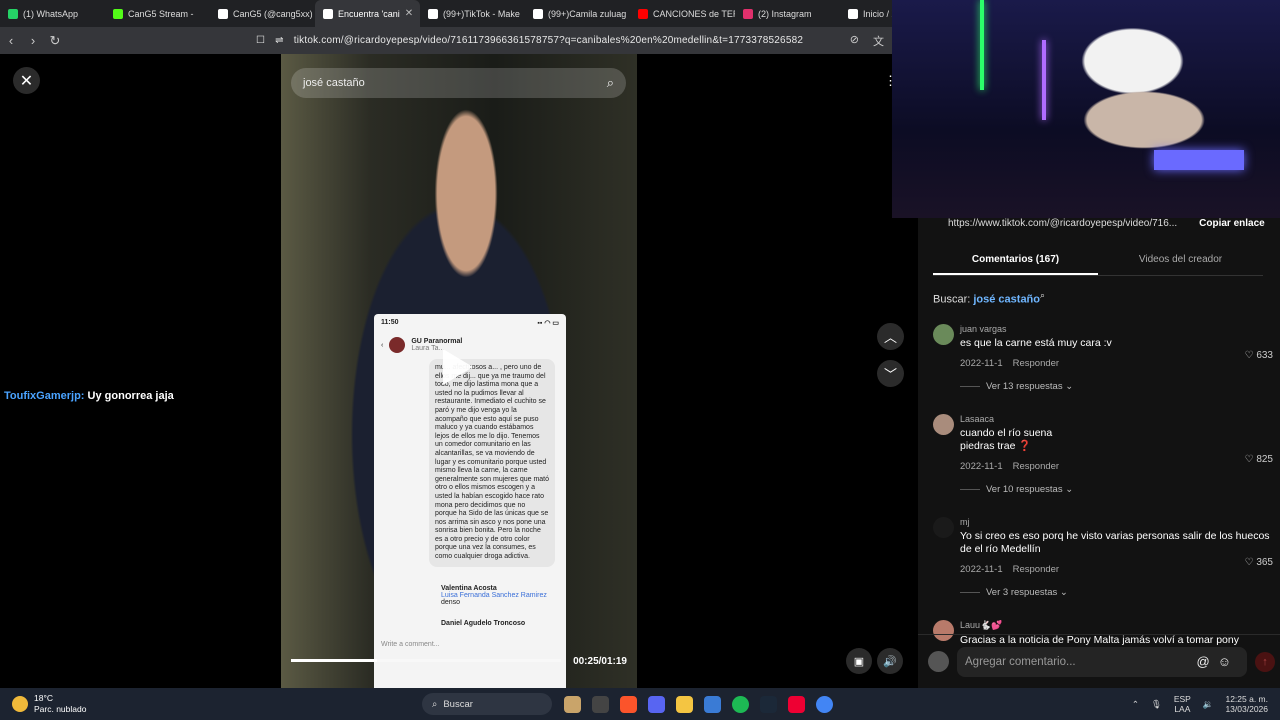 The width and height of the screenshot is (1280, 720). I want to click on like-count: ♡ 365, so click(1259, 562).